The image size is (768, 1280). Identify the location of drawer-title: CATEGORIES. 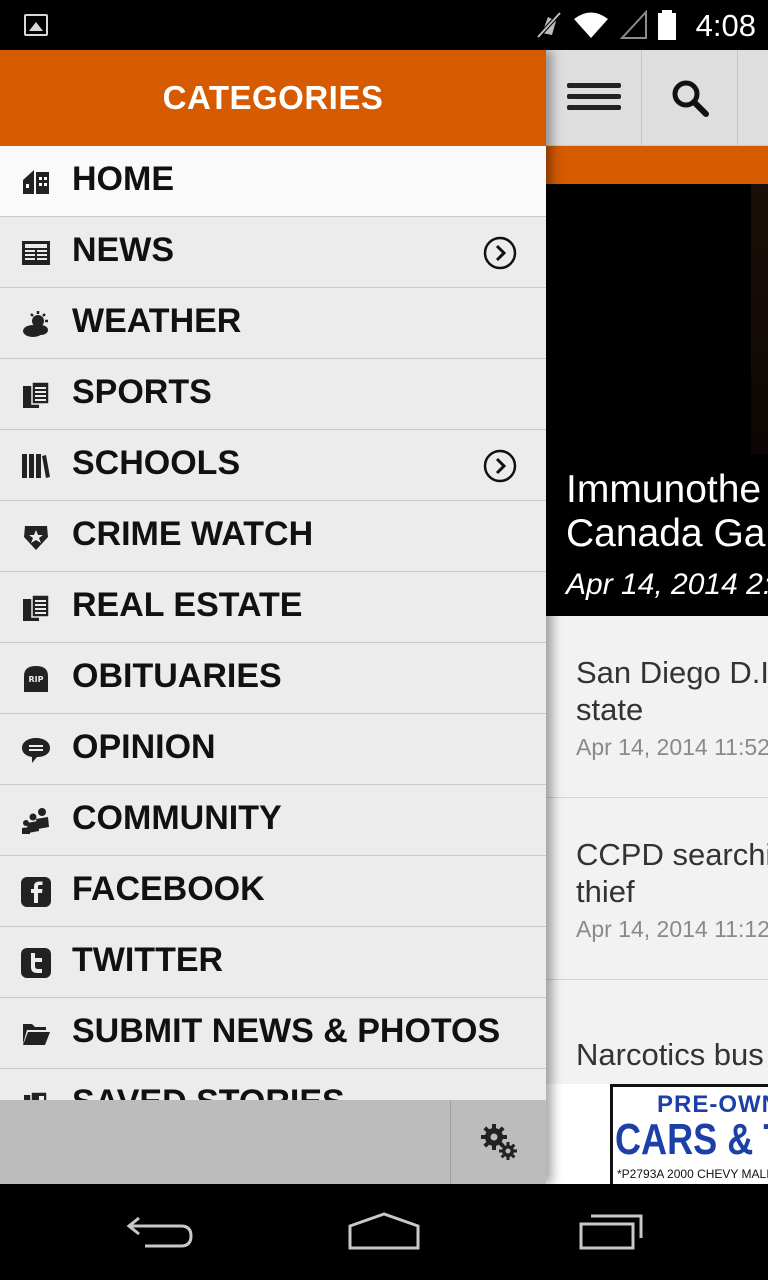
(273, 97).